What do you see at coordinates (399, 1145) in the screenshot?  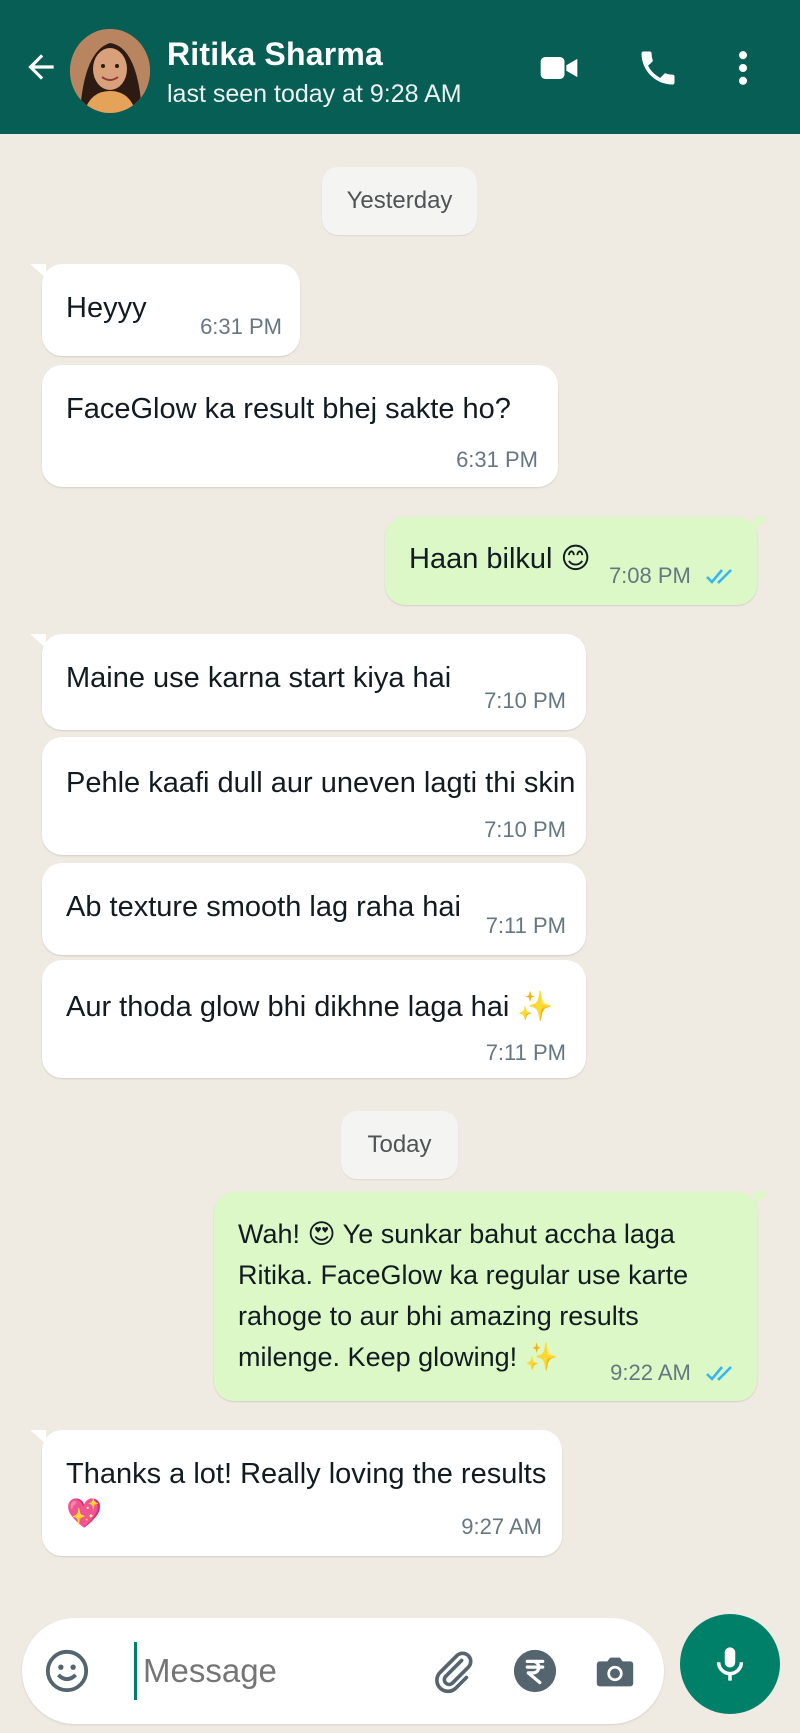 I see `date-chip-today: Today` at bounding box center [399, 1145].